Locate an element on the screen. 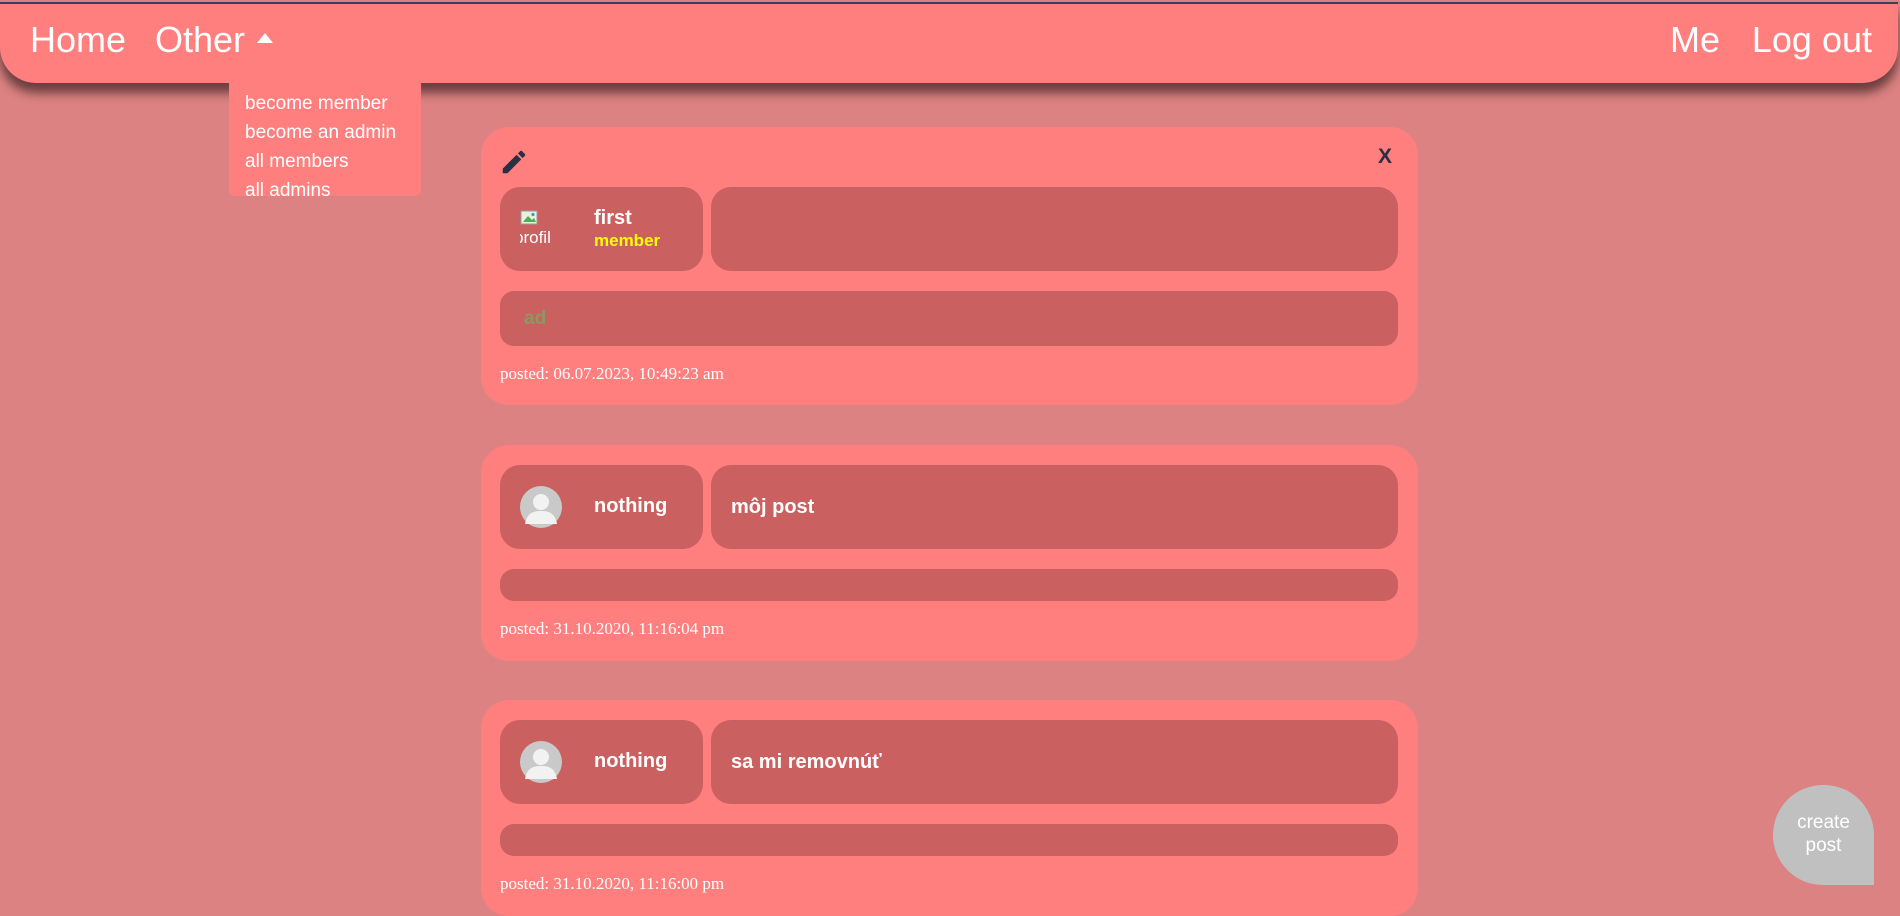 This screenshot has width=1900, height=916. post-timestamp: posted: 31.10.2020, 11:16:04 pm is located at coordinates (612, 628).